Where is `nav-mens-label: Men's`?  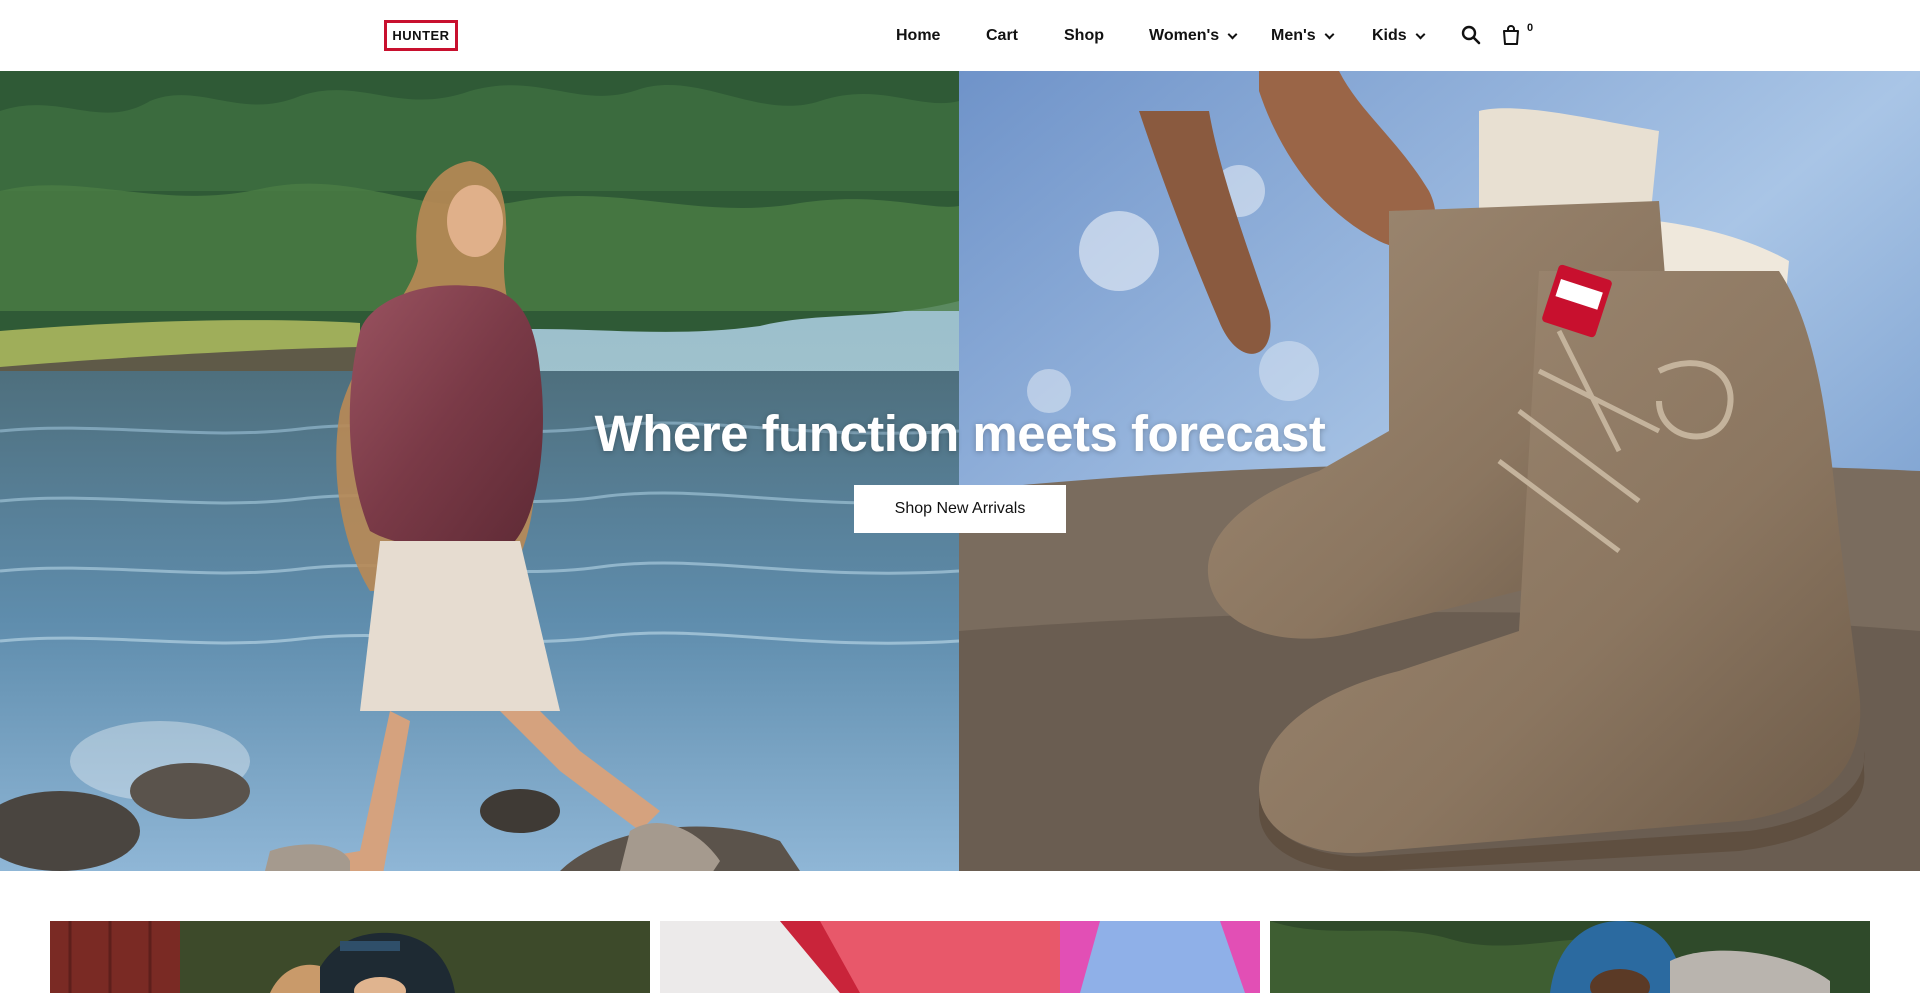 nav-mens-label: Men's is located at coordinates (1293, 35).